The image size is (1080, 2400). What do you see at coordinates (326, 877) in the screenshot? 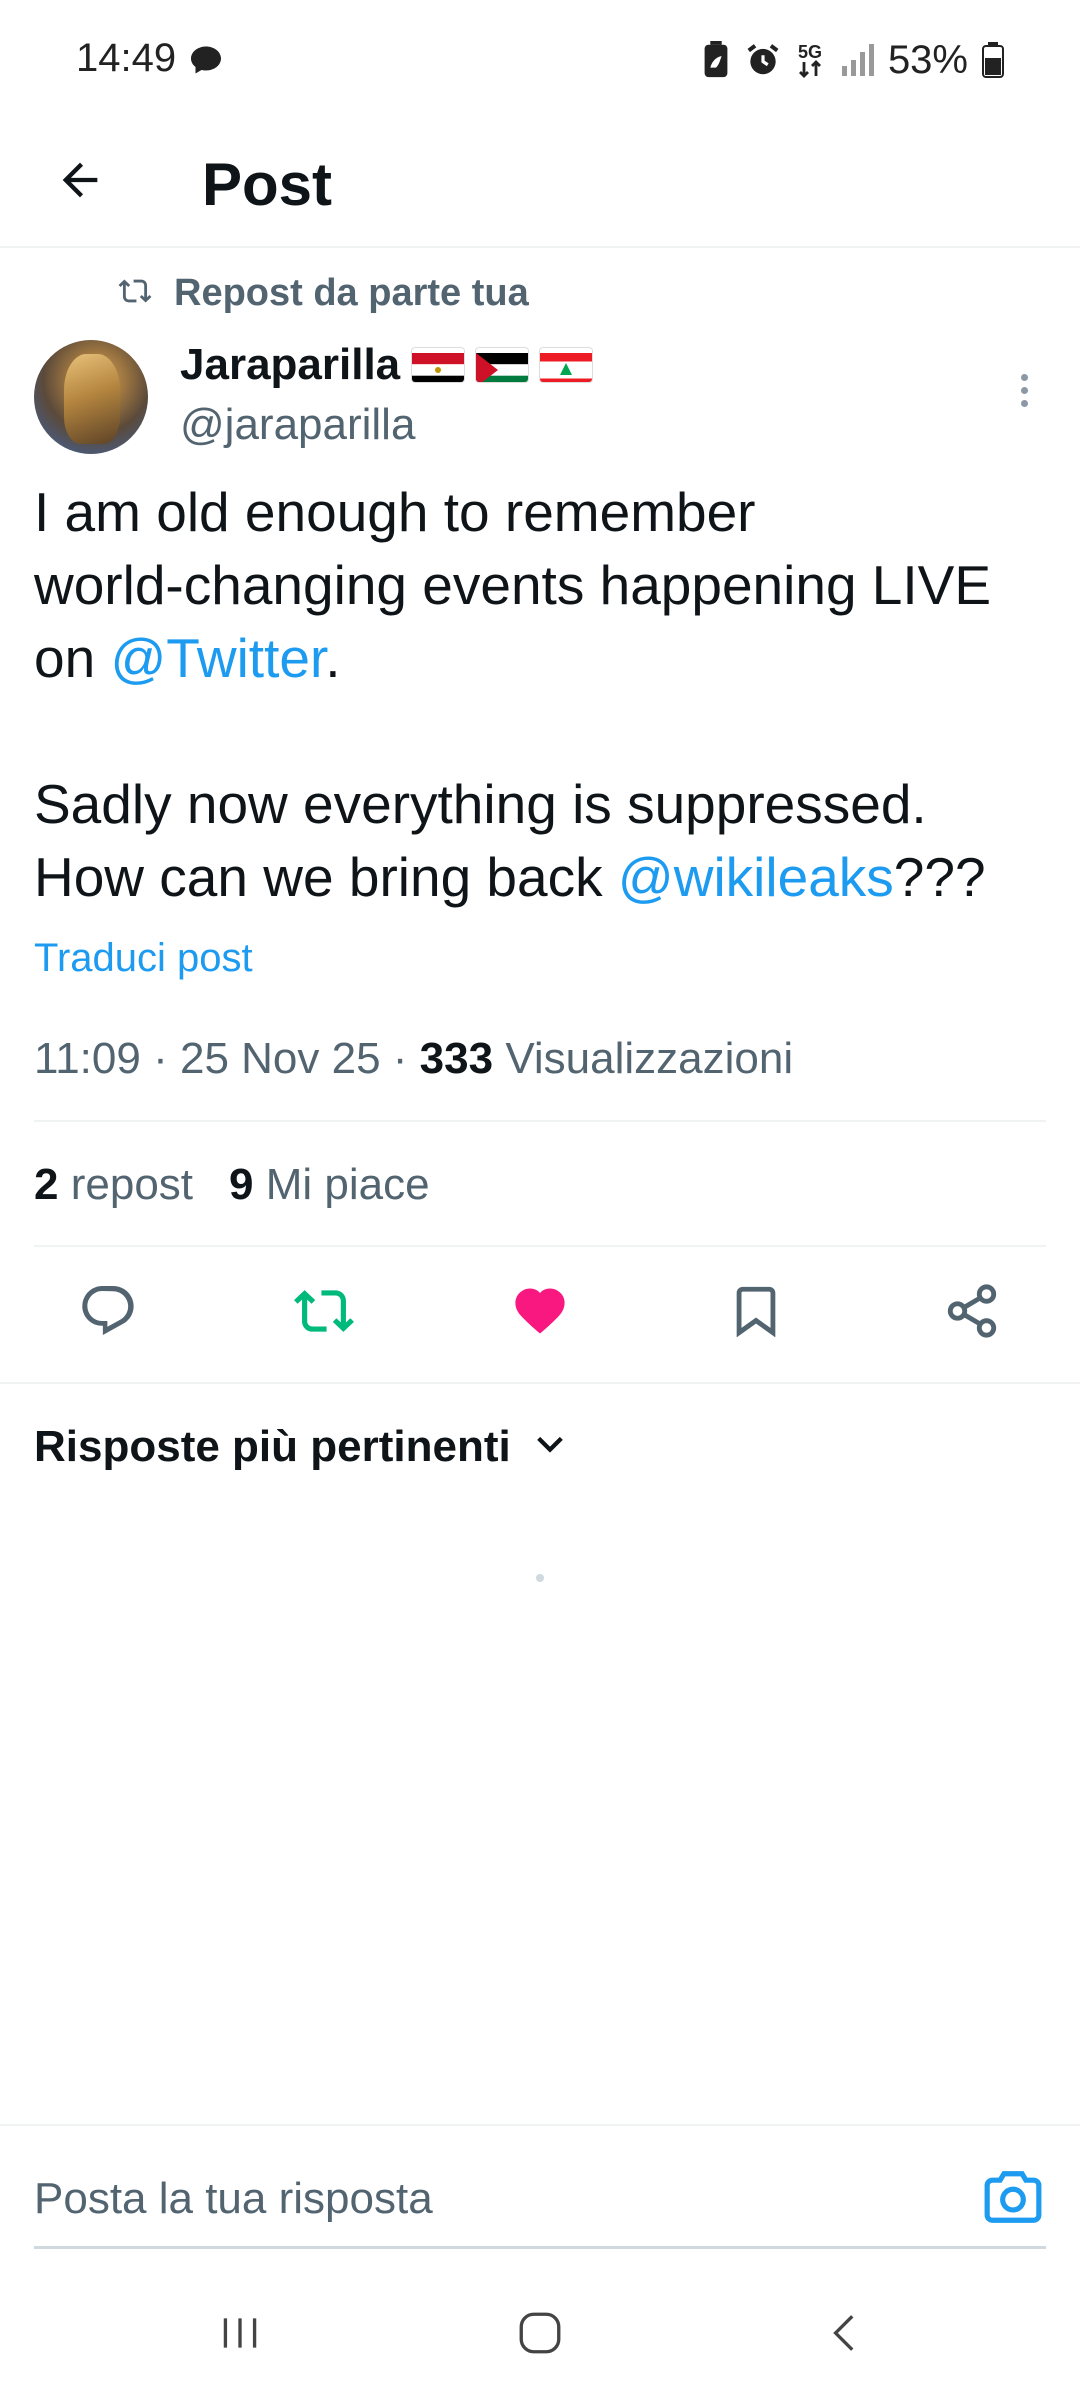
I see `post-text-segment: How can we bring back` at bounding box center [326, 877].